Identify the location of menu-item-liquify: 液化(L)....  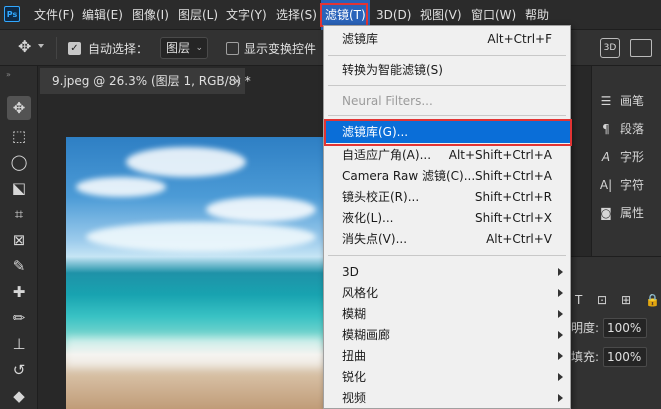
(368, 218).